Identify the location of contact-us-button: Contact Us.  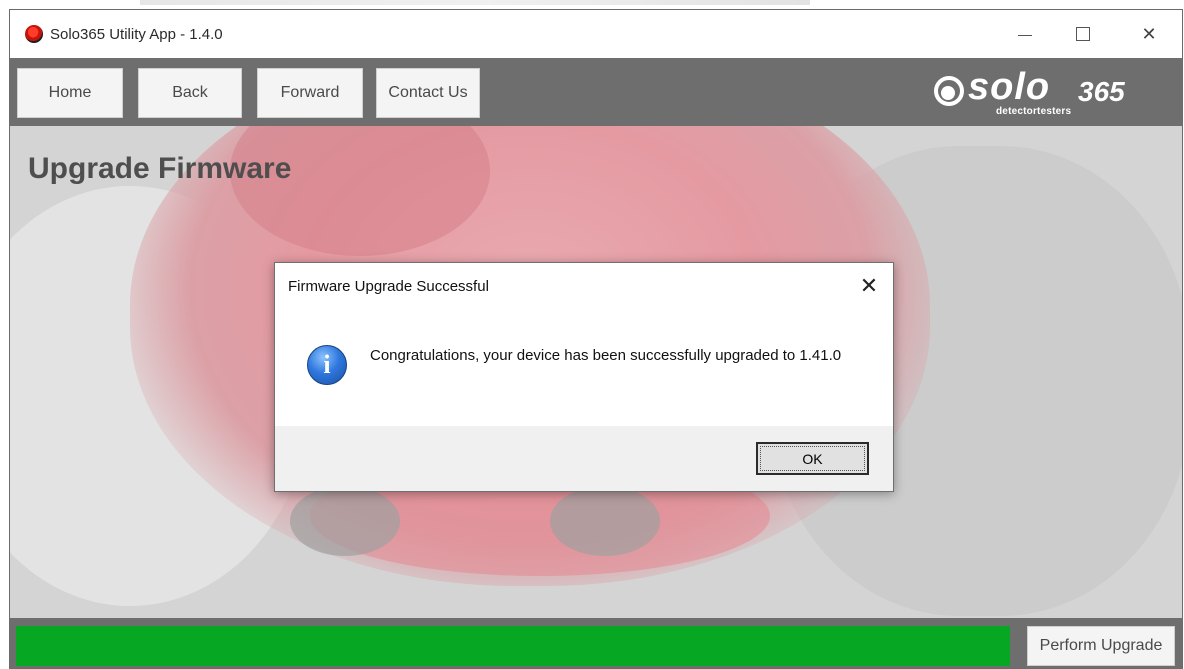
(428, 93).